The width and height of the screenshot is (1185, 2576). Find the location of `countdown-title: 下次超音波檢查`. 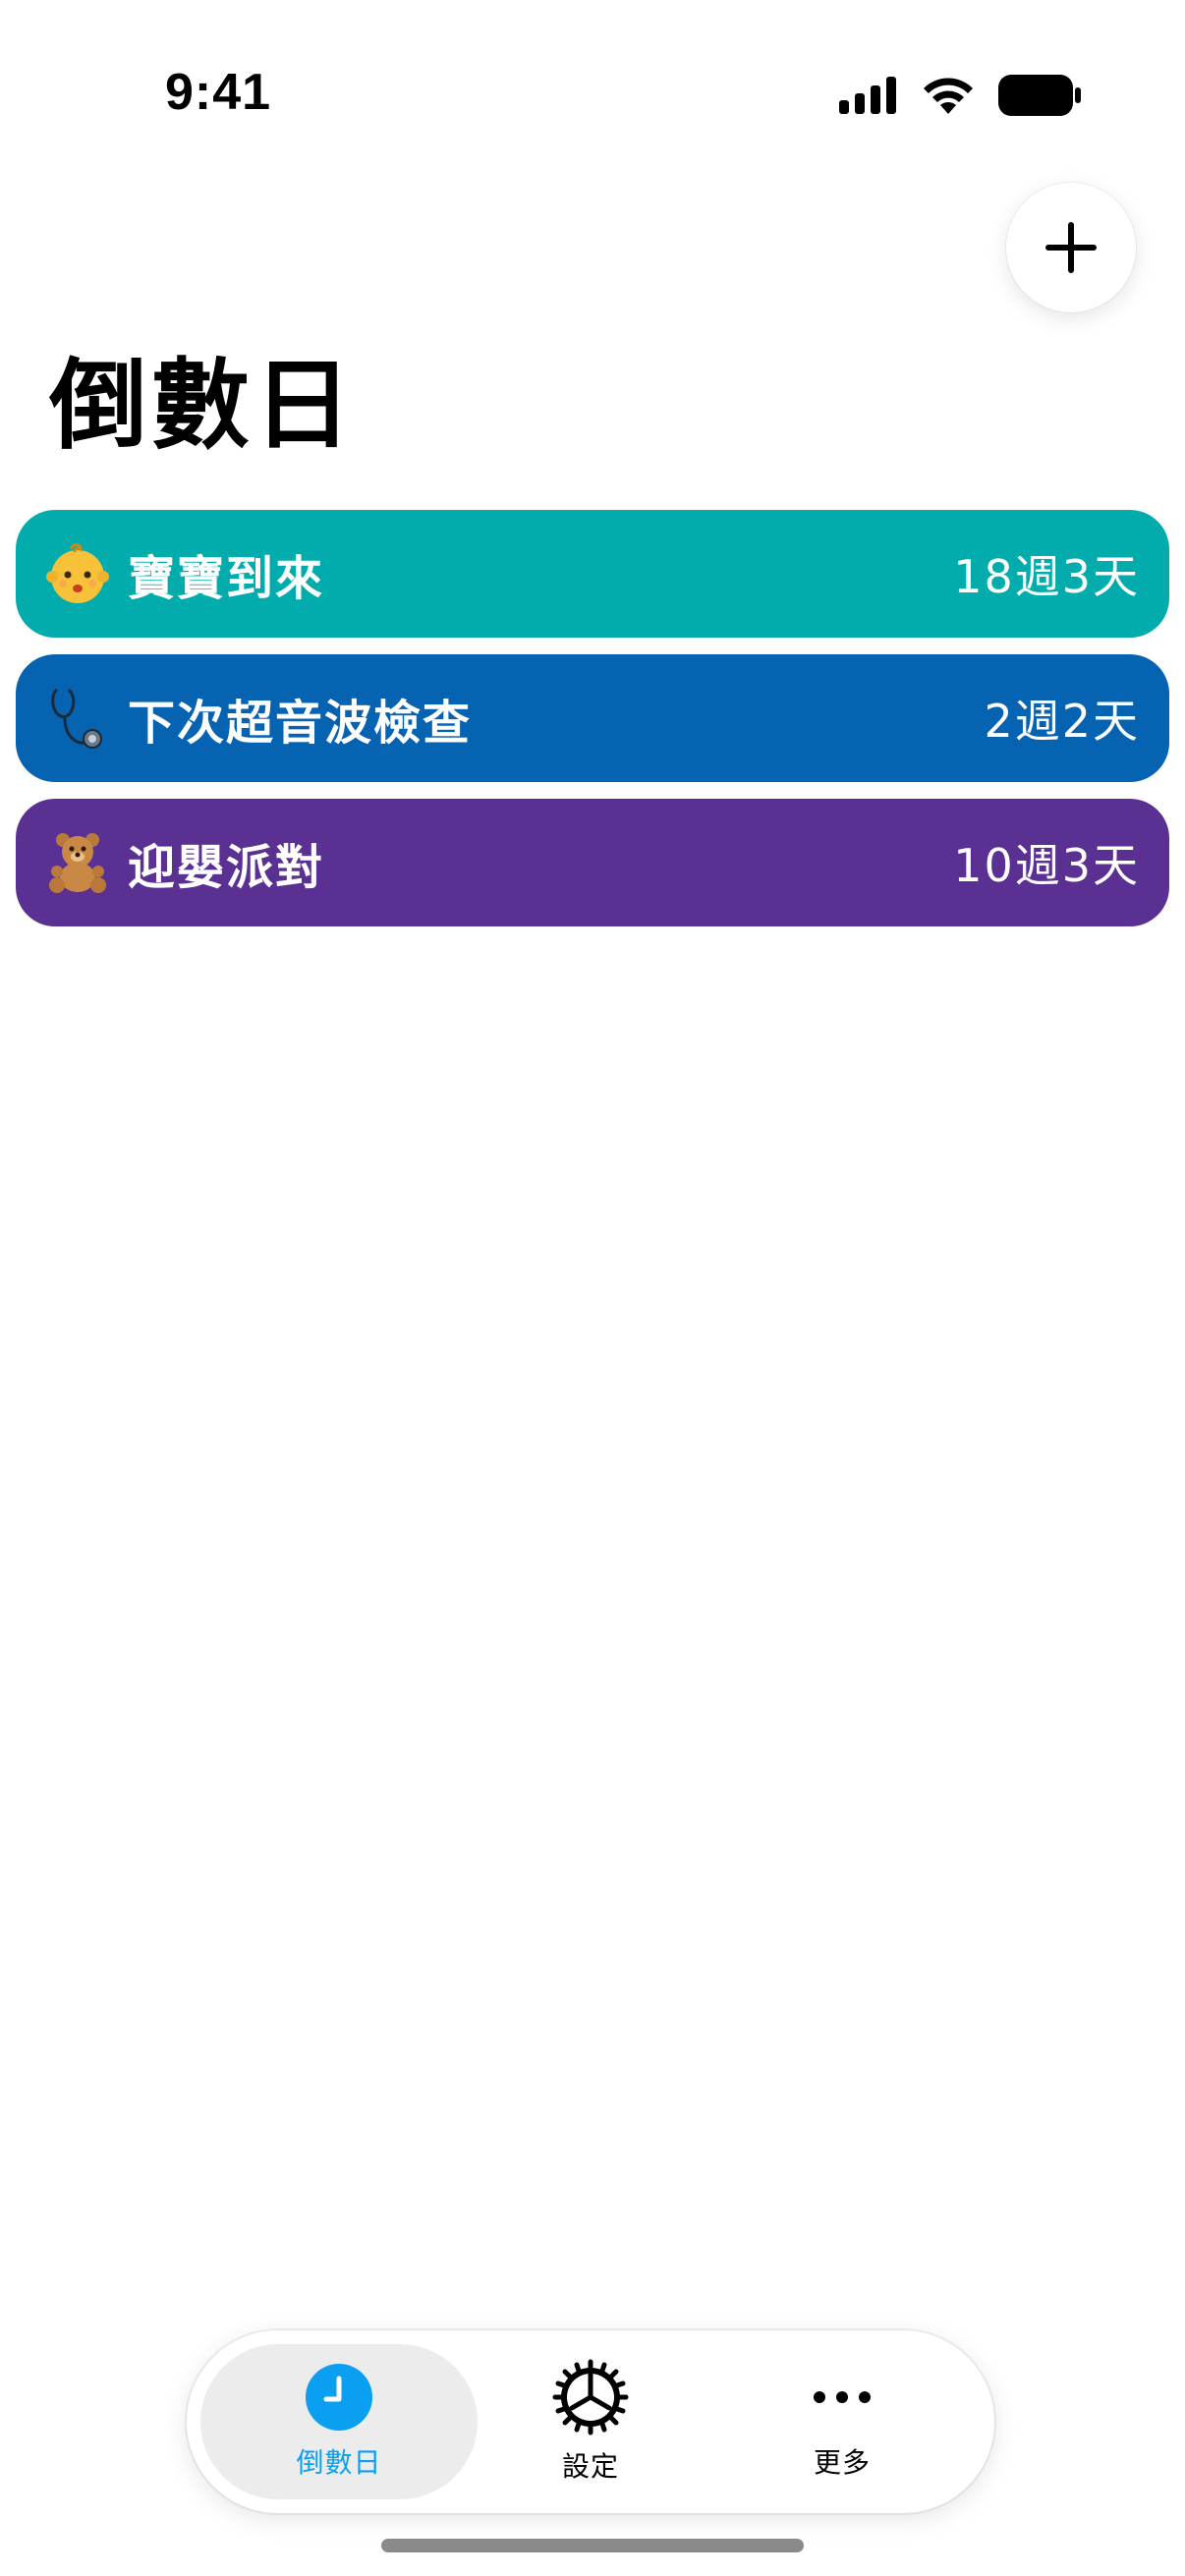

countdown-title: 下次超音波檢查 is located at coordinates (301, 723).